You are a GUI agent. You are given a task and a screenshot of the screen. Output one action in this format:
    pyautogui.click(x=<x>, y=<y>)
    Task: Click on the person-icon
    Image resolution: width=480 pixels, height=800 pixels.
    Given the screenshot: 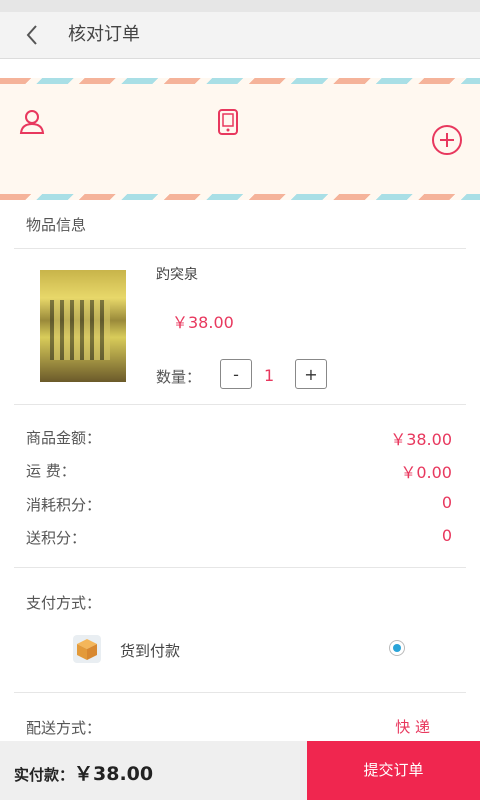 What is the action you would take?
    pyautogui.click(x=32, y=122)
    